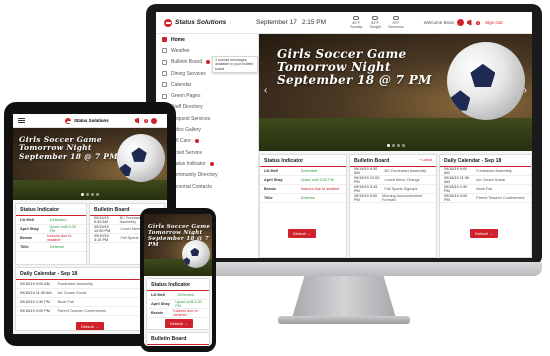 Image resolution: width=550 pixels, height=356 pixels. What do you see at coordinates (164, 74) in the screenshot?
I see `dining-icon` at bounding box center [164, 74].